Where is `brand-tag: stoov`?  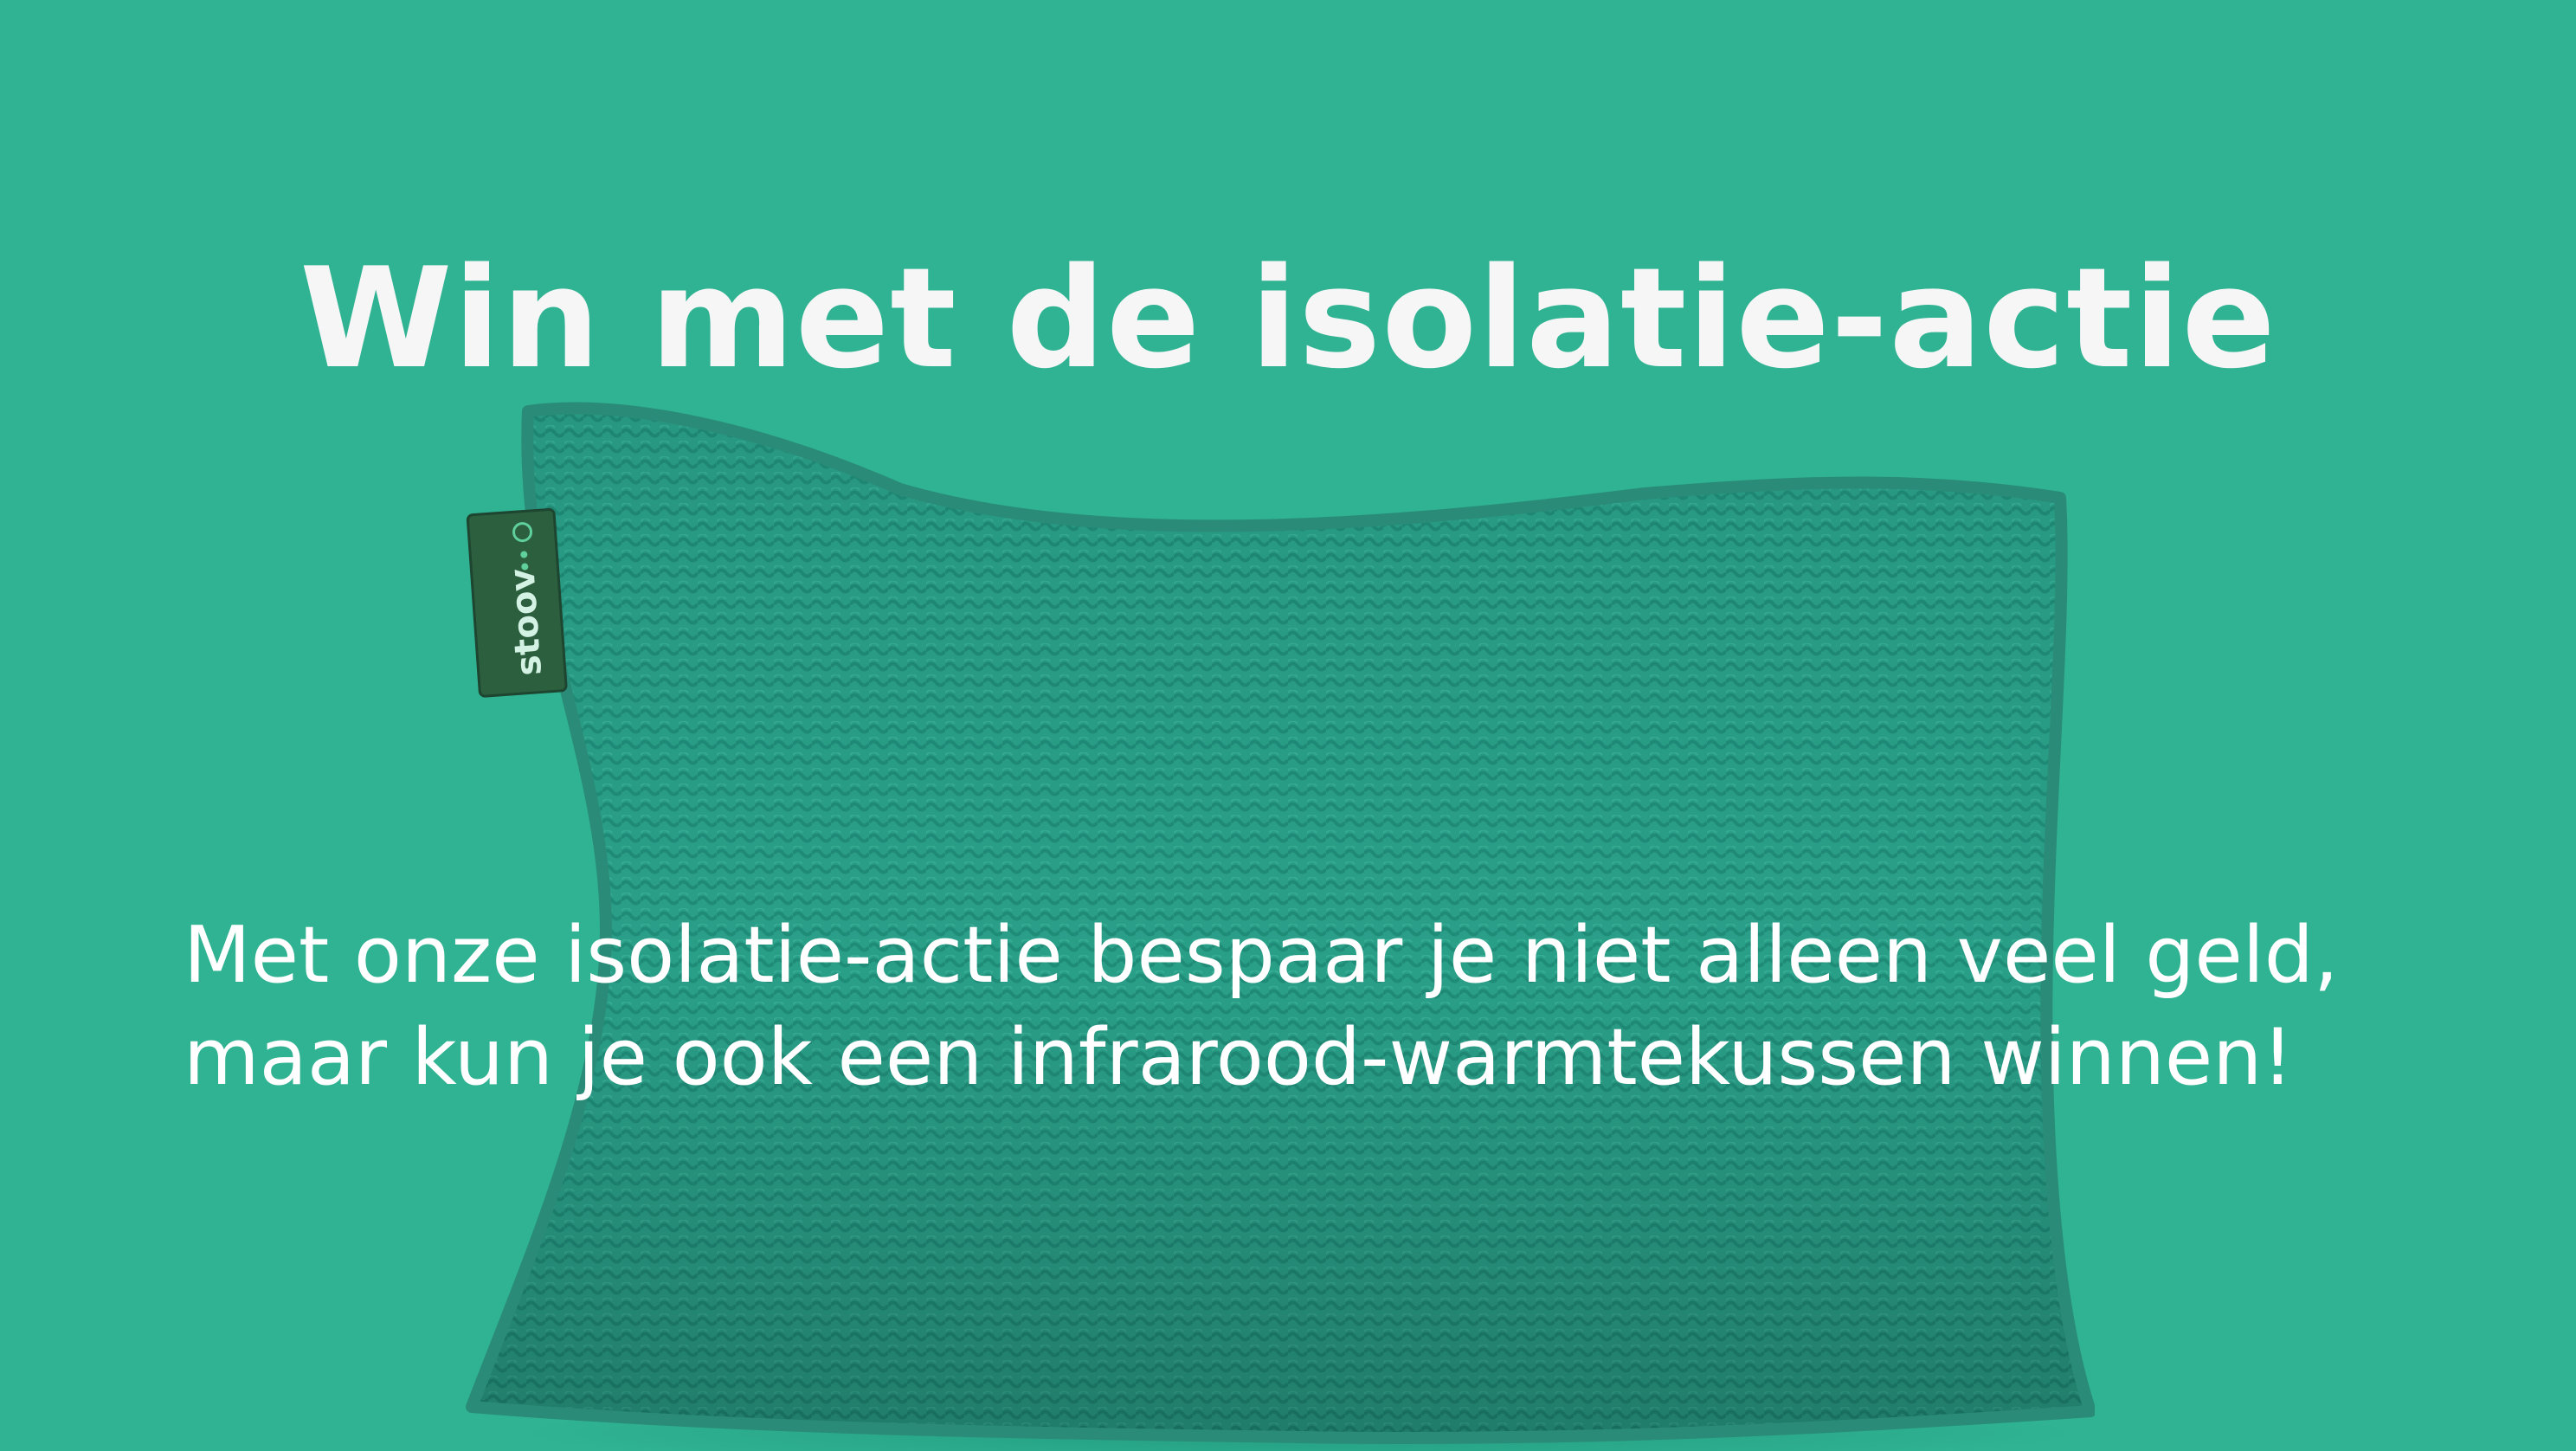 brand-tag: stoov is located at coordinates (517, 602).